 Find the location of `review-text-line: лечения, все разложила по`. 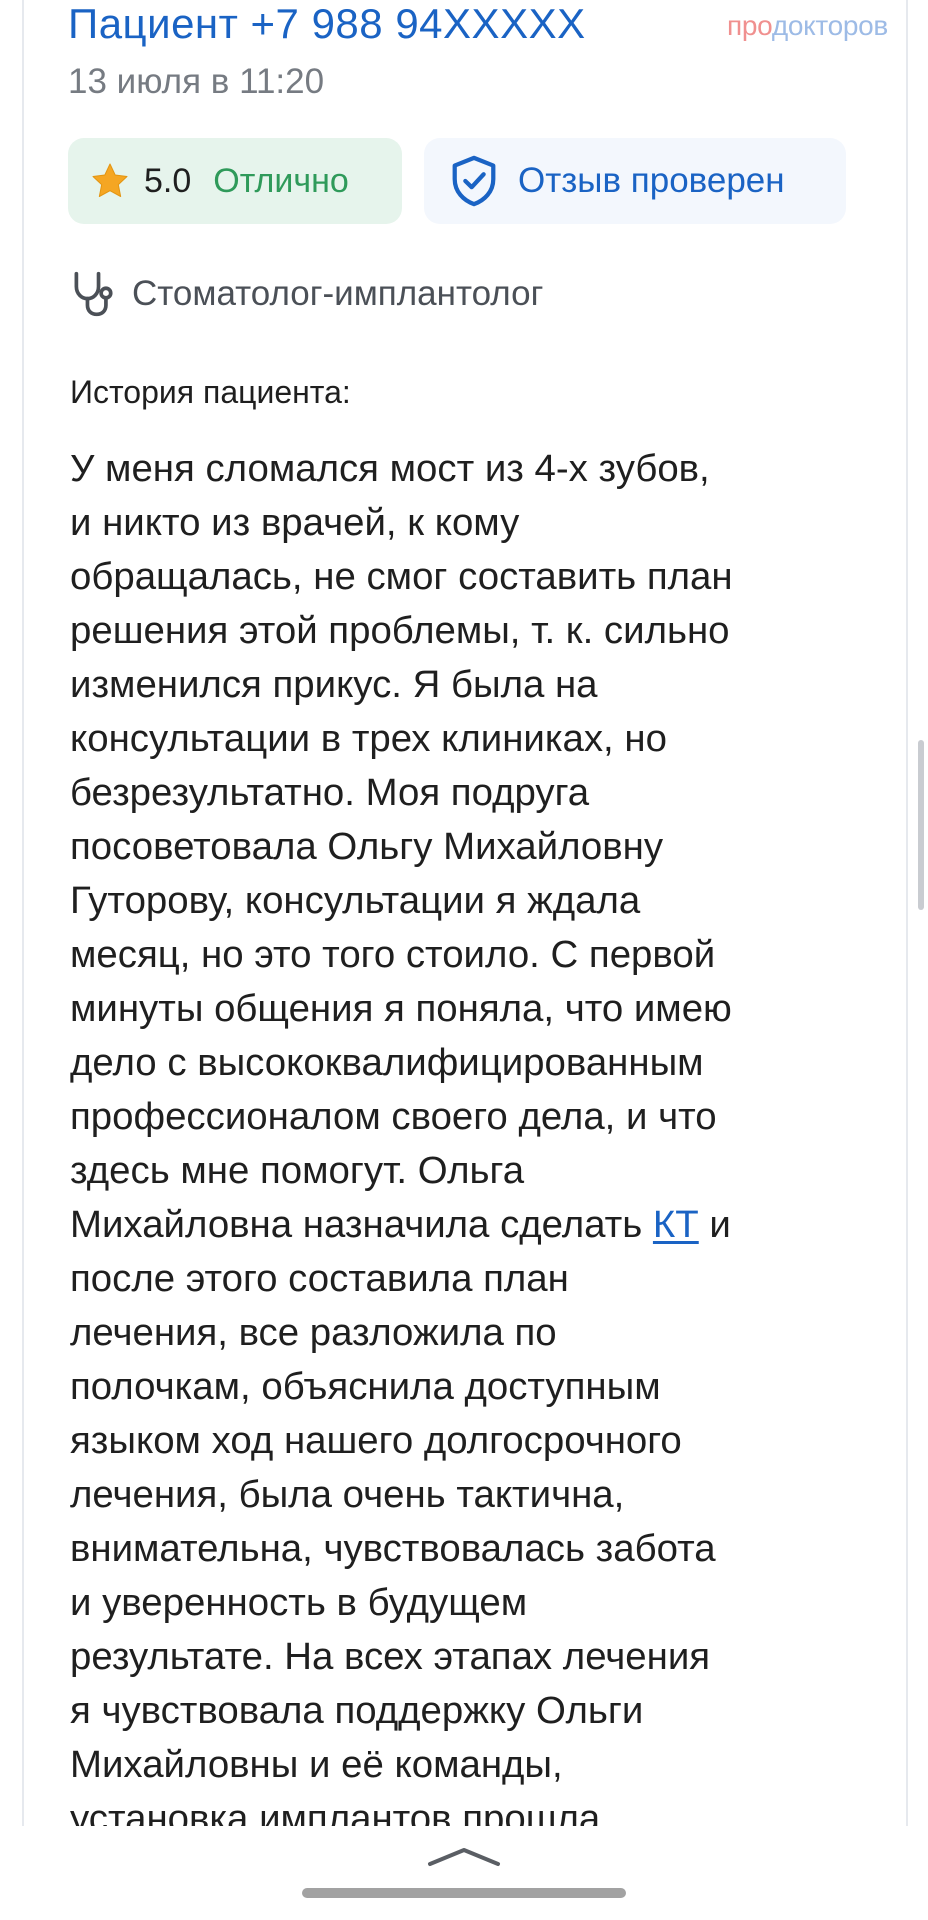

review-text-line: лечения, все разложила по is located at coordinates (313, 1332).